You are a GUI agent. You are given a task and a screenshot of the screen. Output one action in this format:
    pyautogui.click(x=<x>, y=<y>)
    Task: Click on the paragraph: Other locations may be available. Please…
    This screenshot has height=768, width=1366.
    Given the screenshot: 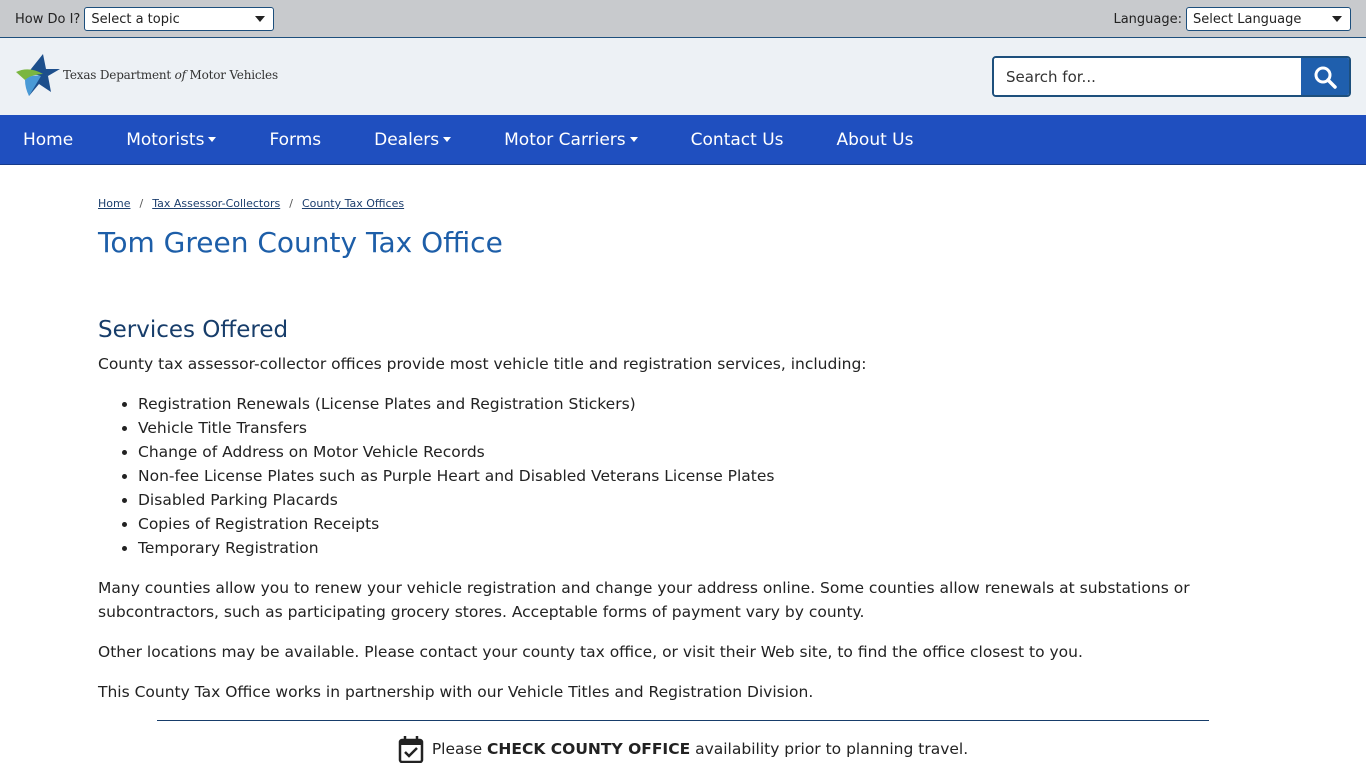 What is the action you would take?
    pyautogui.click(x=590, y=652)
    